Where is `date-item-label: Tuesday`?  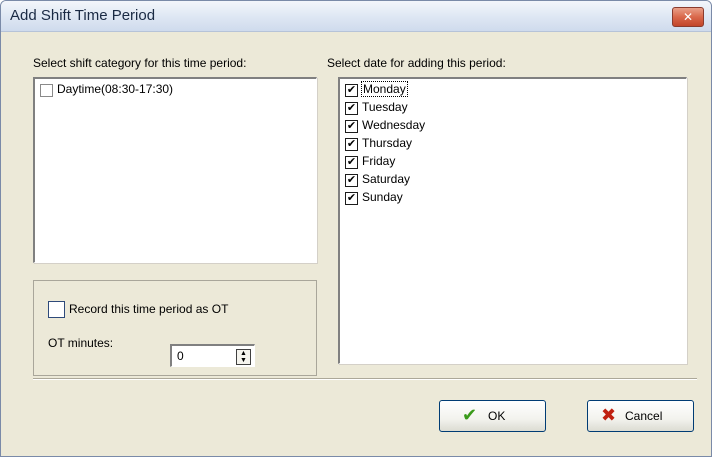 date-item-label: Tuesday is located at coordinates (385, 107).